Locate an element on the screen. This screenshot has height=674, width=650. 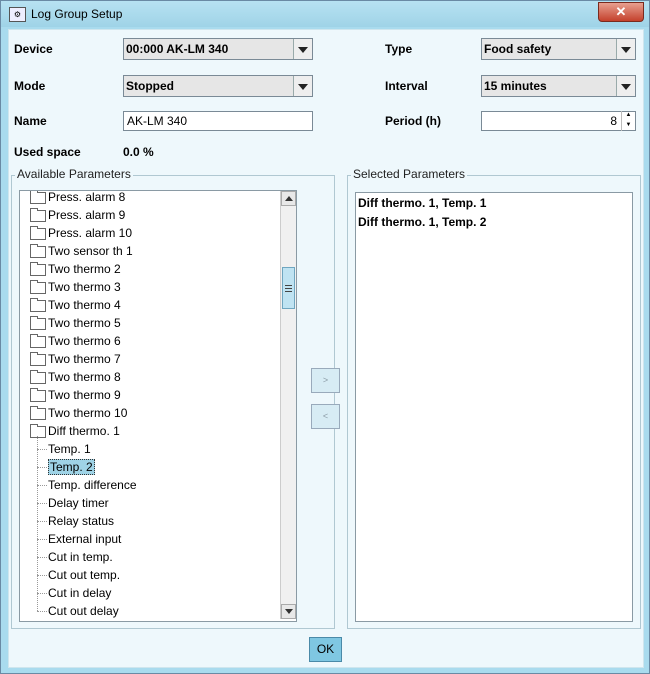
tree-item-label: Temp. difference is located at coordinates (92, 485).